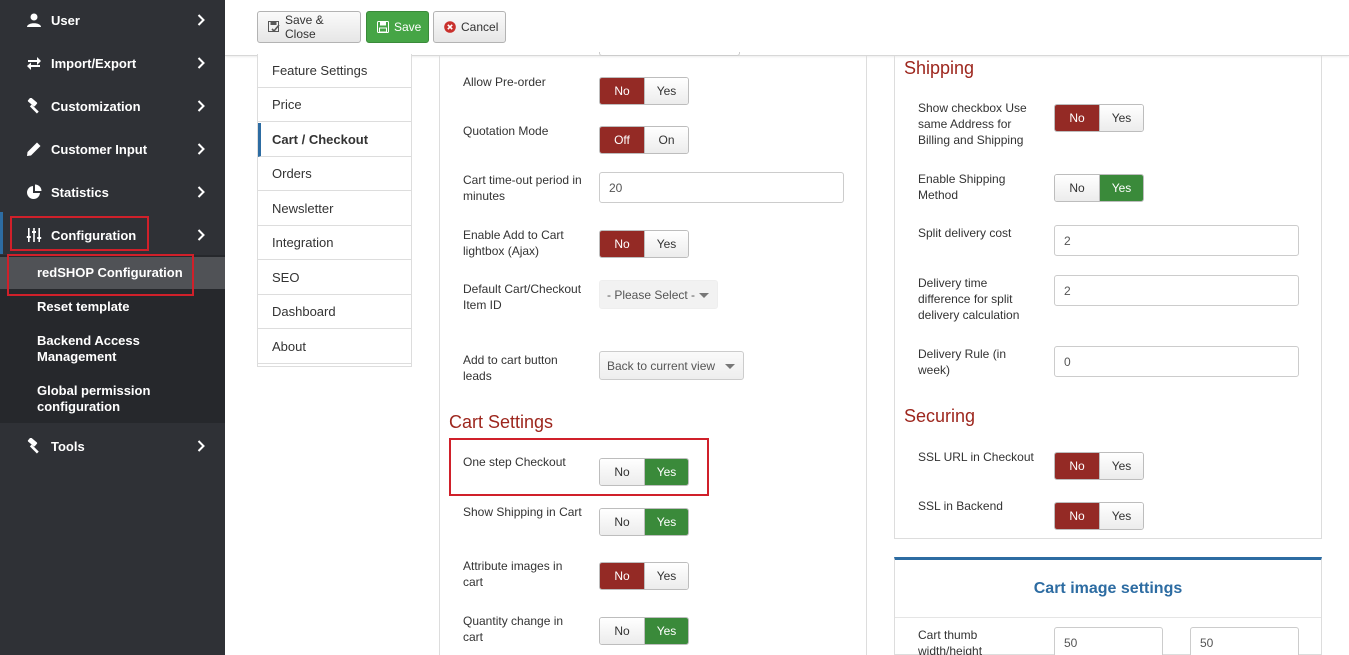 The height and width of the screenshot is (655, 1349). I want to click on add-to-cart-lightbox-no: No, so click(622, 244).